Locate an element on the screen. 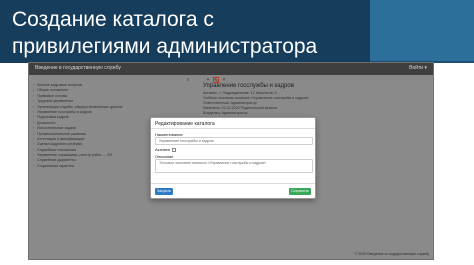  active-checkbox is located at coordinates (174, 149).